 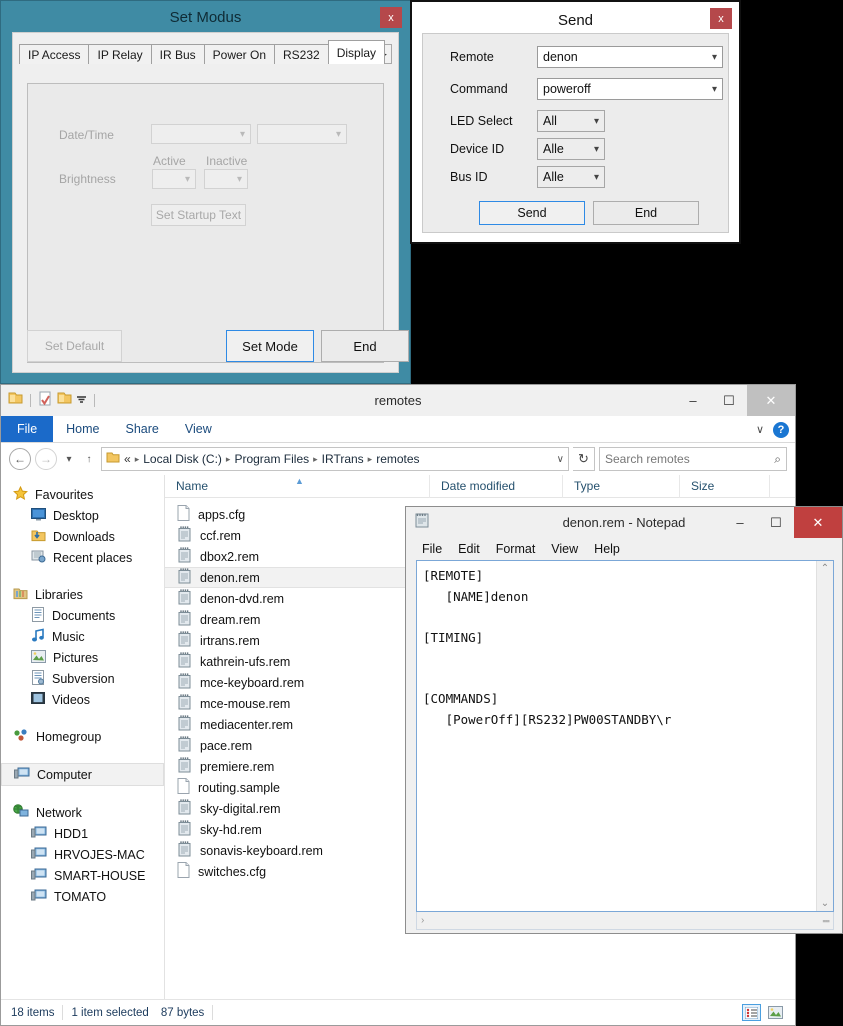 I want to click on tab-ip-relay: IP Relay, so click(x=120, y=54).